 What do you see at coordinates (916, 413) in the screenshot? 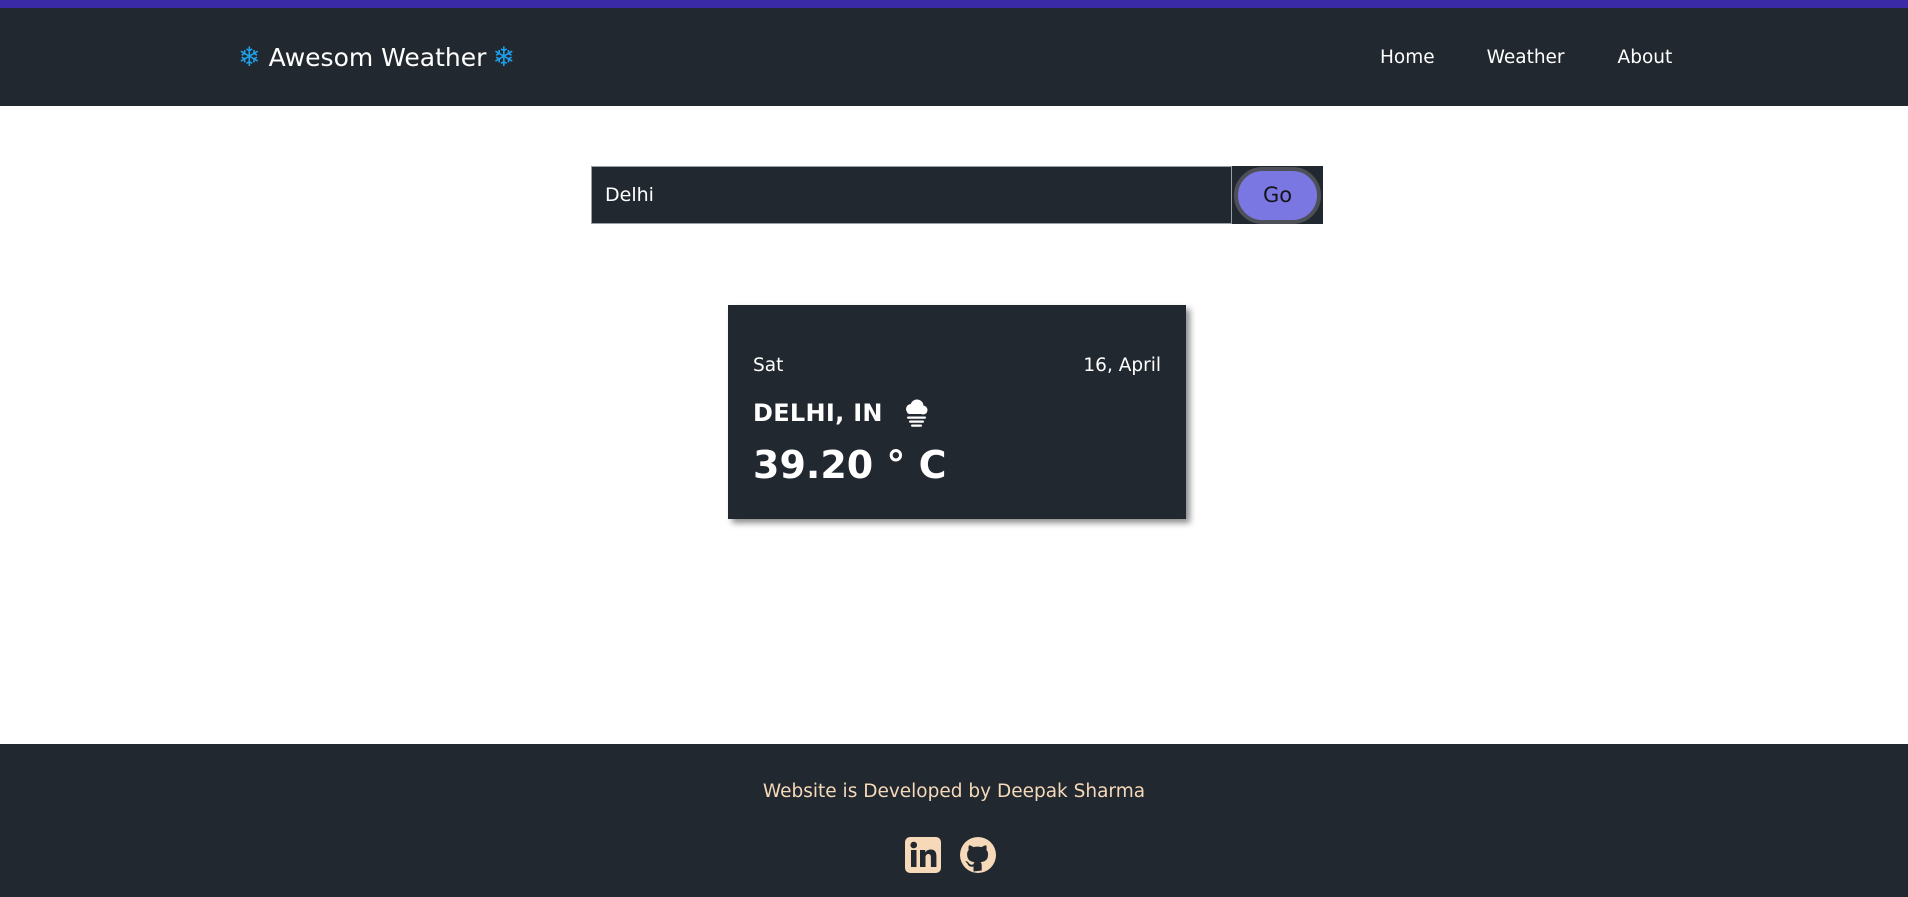
I see `cloud-fog-icon` at bounding box center [916, 413].